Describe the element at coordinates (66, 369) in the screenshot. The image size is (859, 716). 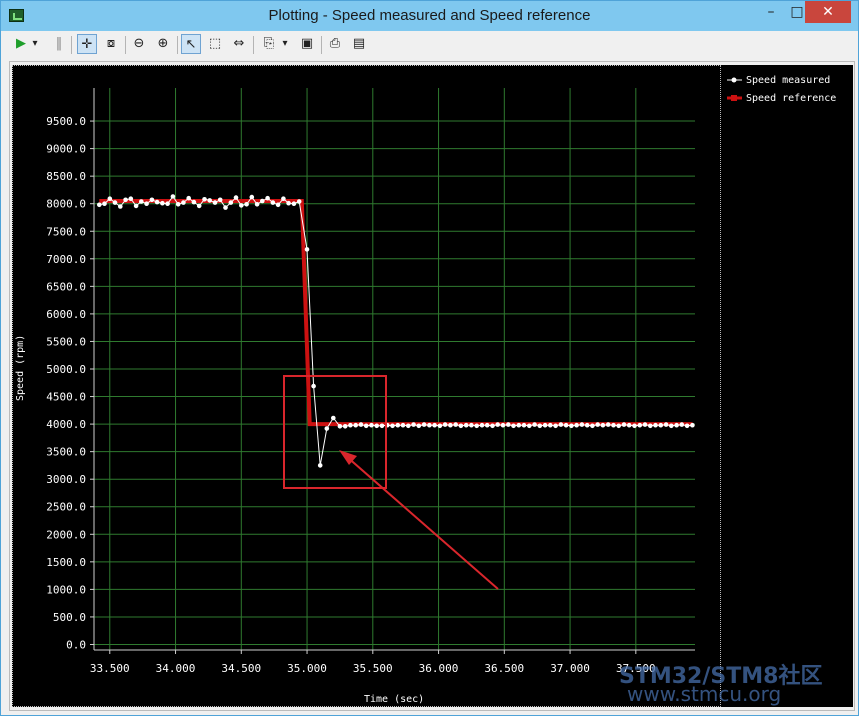
I see `y-tick-label: 5000.0` at that location.